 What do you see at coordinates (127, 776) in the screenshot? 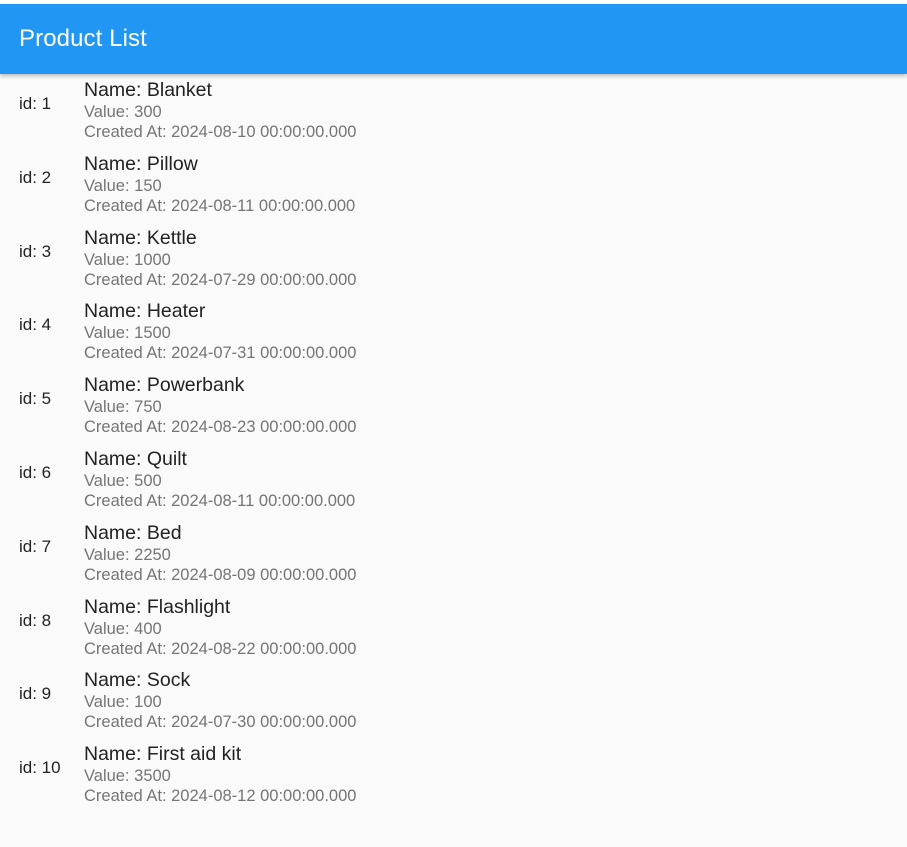
I see `product-value: Value: 3500` at bounding box center [127, 776].